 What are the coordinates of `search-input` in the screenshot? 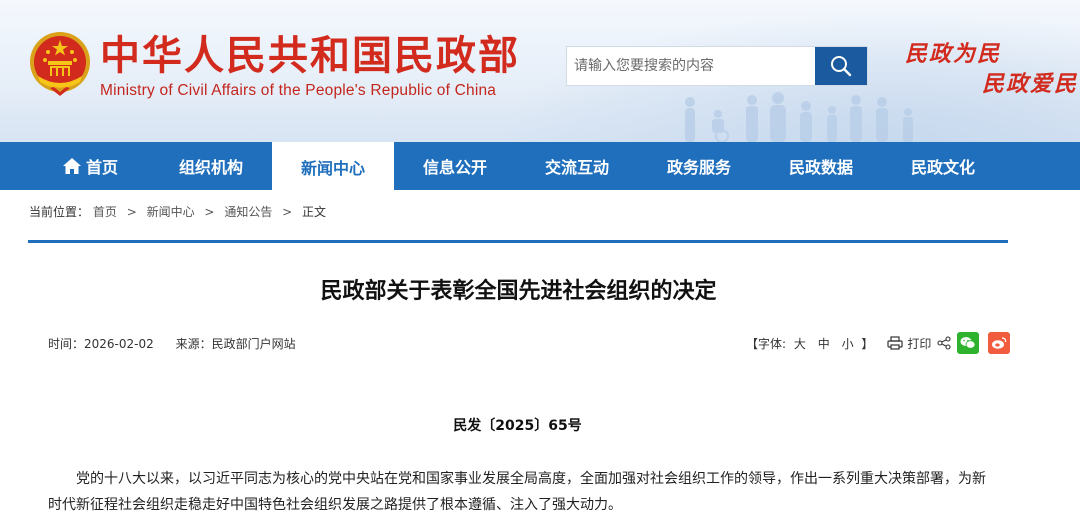 It's located at (691, 66).